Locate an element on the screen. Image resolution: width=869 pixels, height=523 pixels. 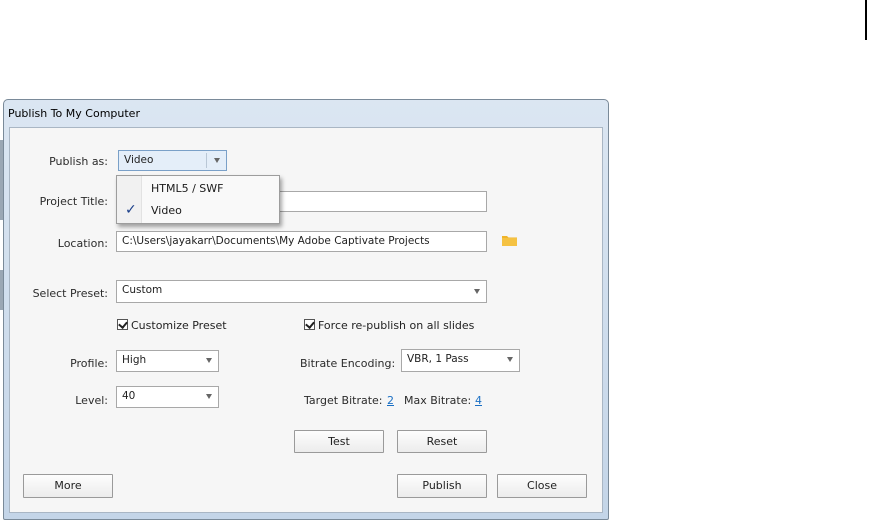
profile-select: High is located at coordinates (167, 361).